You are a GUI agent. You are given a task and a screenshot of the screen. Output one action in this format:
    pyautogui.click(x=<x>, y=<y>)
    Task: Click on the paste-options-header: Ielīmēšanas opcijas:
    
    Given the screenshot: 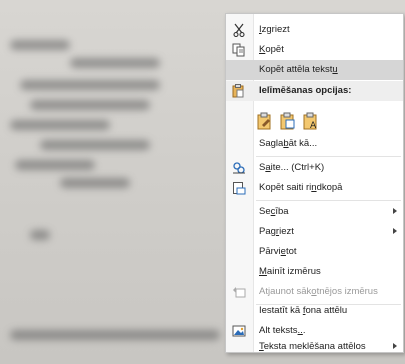 What is the action you would take?
    pyautogui.click(x=314, y=91)
    